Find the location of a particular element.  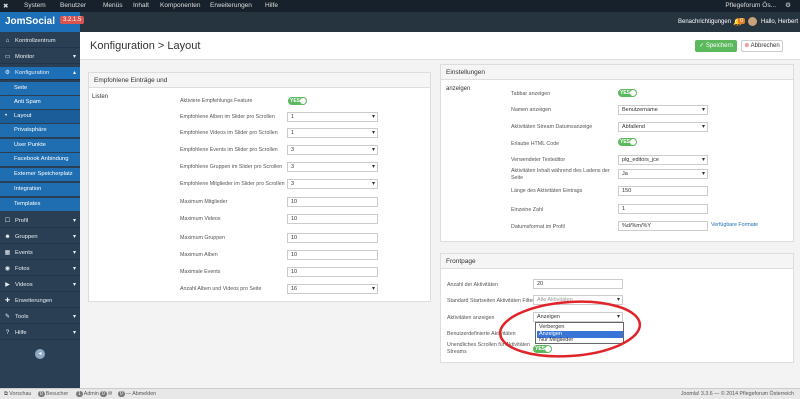

max-videos-input: 10 is located at coordinates (332, 219).